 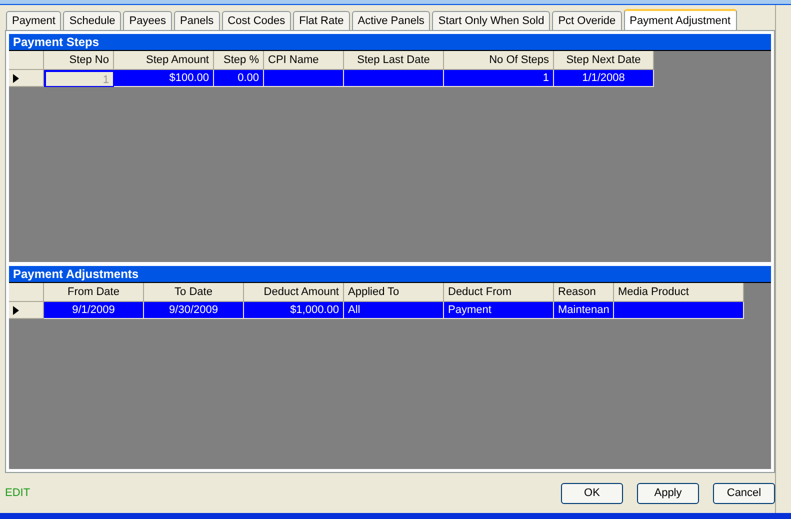 I want to click on column-header: Deduct Amount, so click(x=294, y=292).